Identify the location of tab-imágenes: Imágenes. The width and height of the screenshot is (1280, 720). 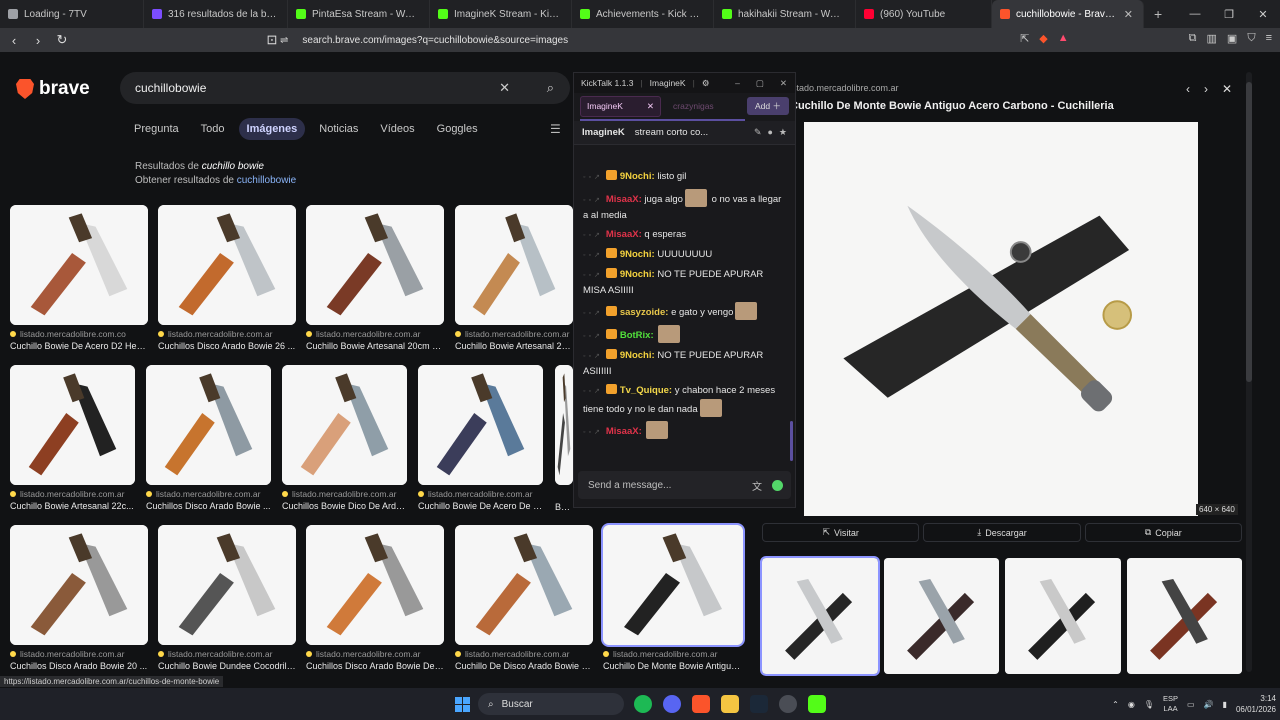
(272, 129).